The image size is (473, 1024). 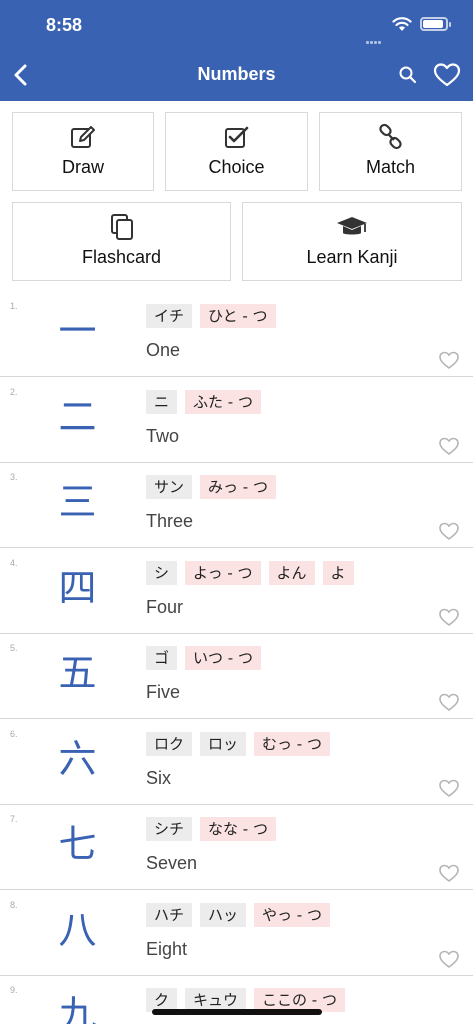 What do you see at coordinates (121, 227) in the screenshot?
I see `cards-icon` at bounding box center [121, 227].